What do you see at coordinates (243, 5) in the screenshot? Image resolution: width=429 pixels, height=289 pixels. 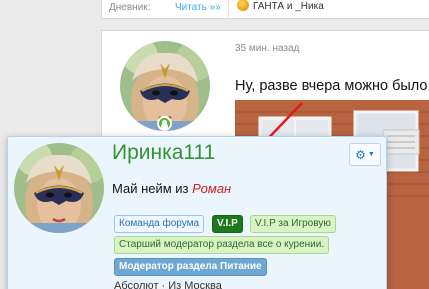 I see `mood-emoji-icon` at bounding box center [243, 5].